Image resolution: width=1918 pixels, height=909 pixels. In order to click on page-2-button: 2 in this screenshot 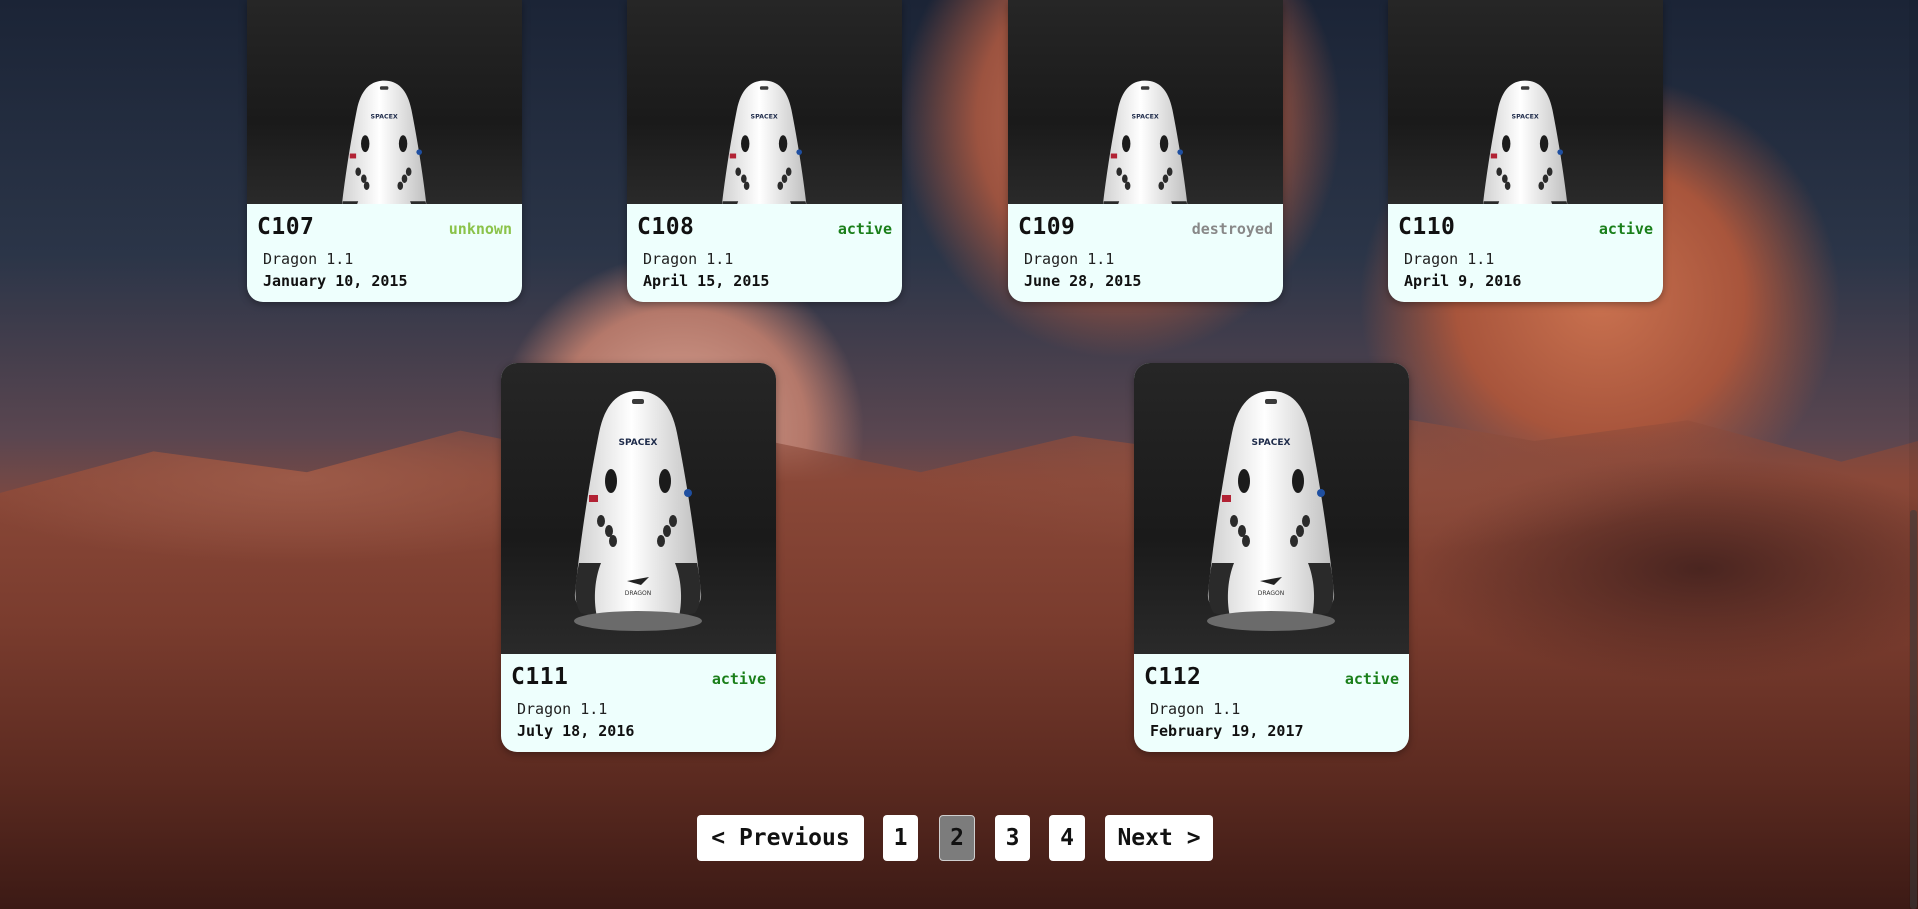, I will do `click(957, 838)`.